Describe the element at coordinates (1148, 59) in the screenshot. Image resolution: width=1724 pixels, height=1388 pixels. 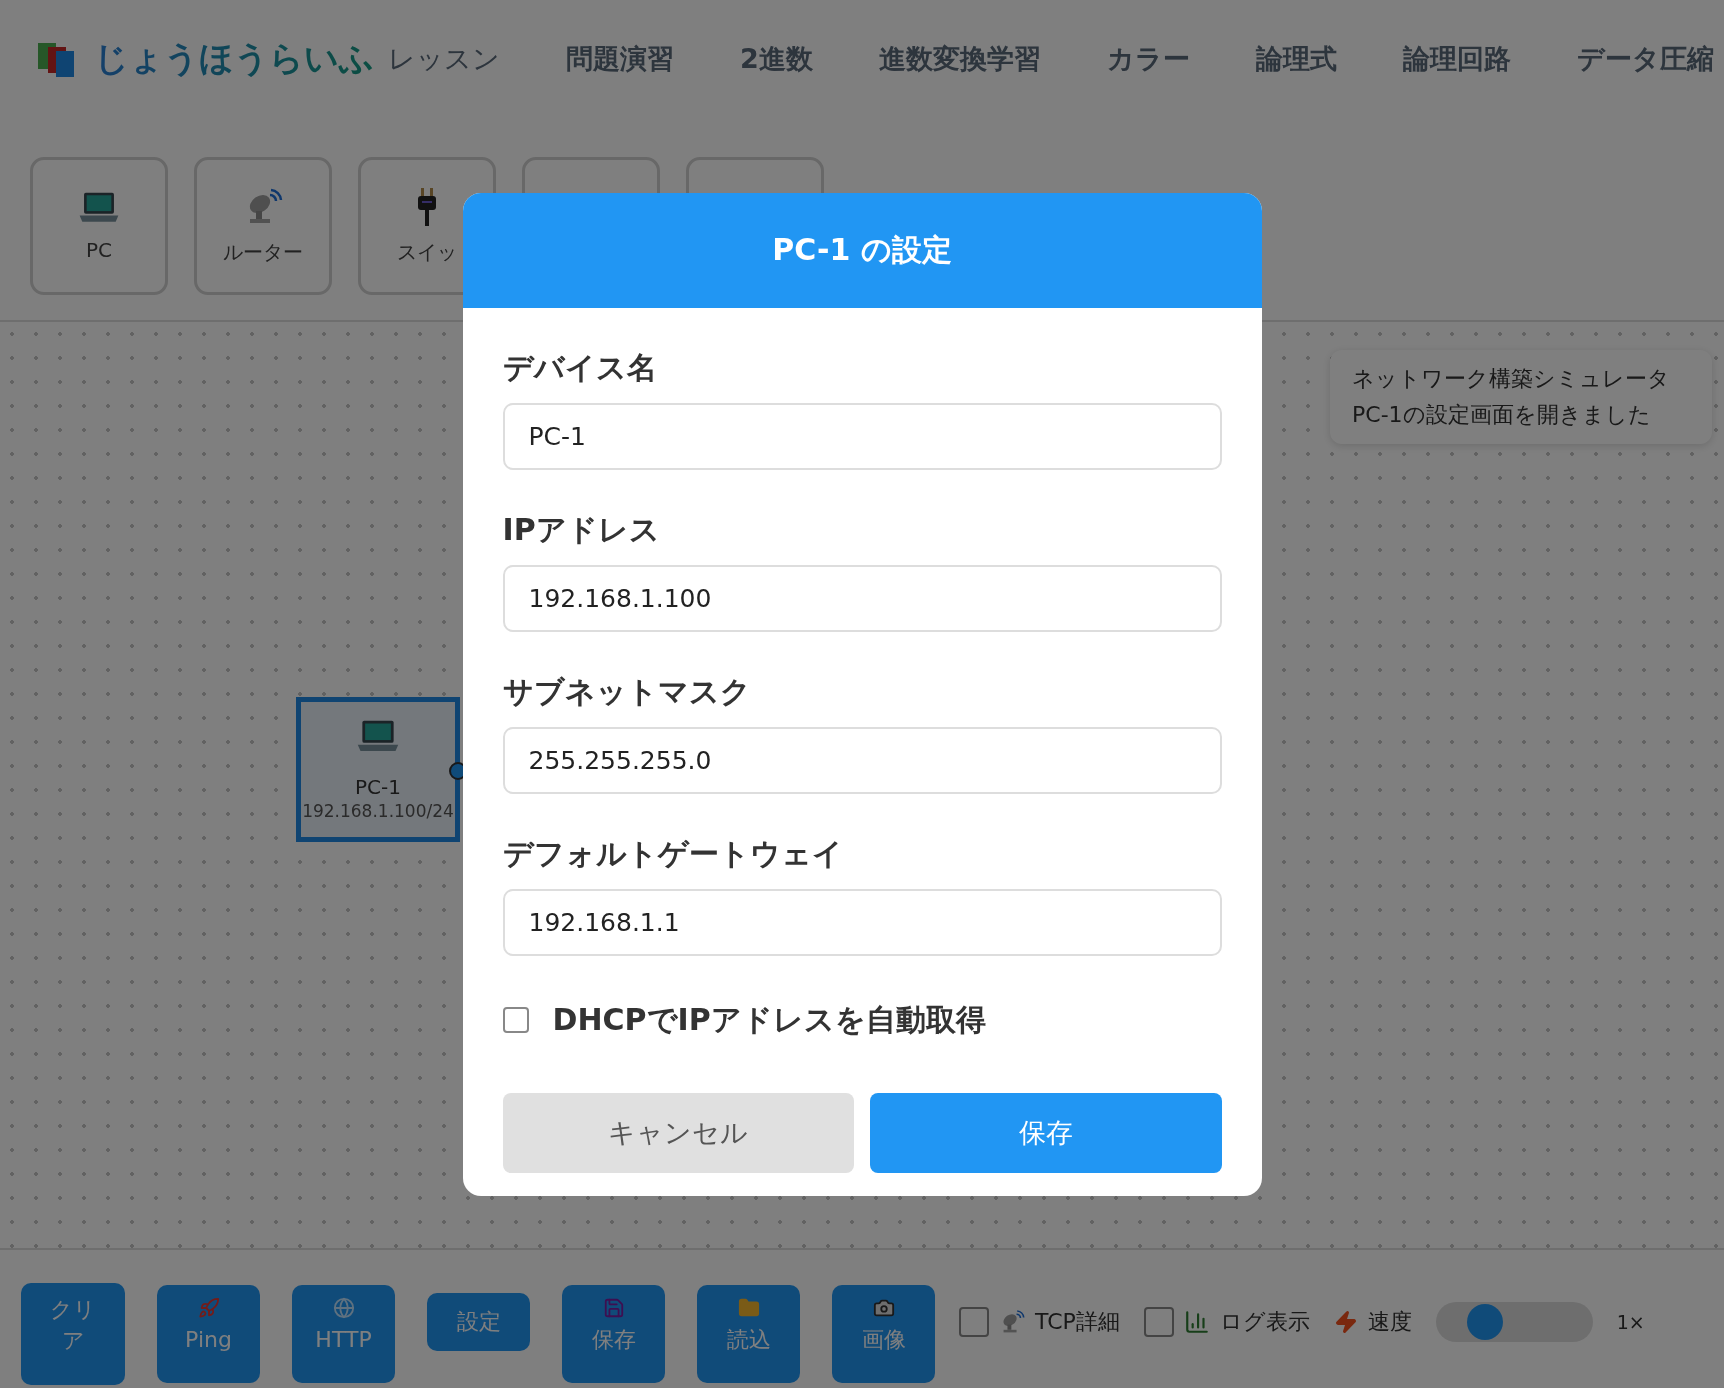
I see `nav-link: カラー` at that location.